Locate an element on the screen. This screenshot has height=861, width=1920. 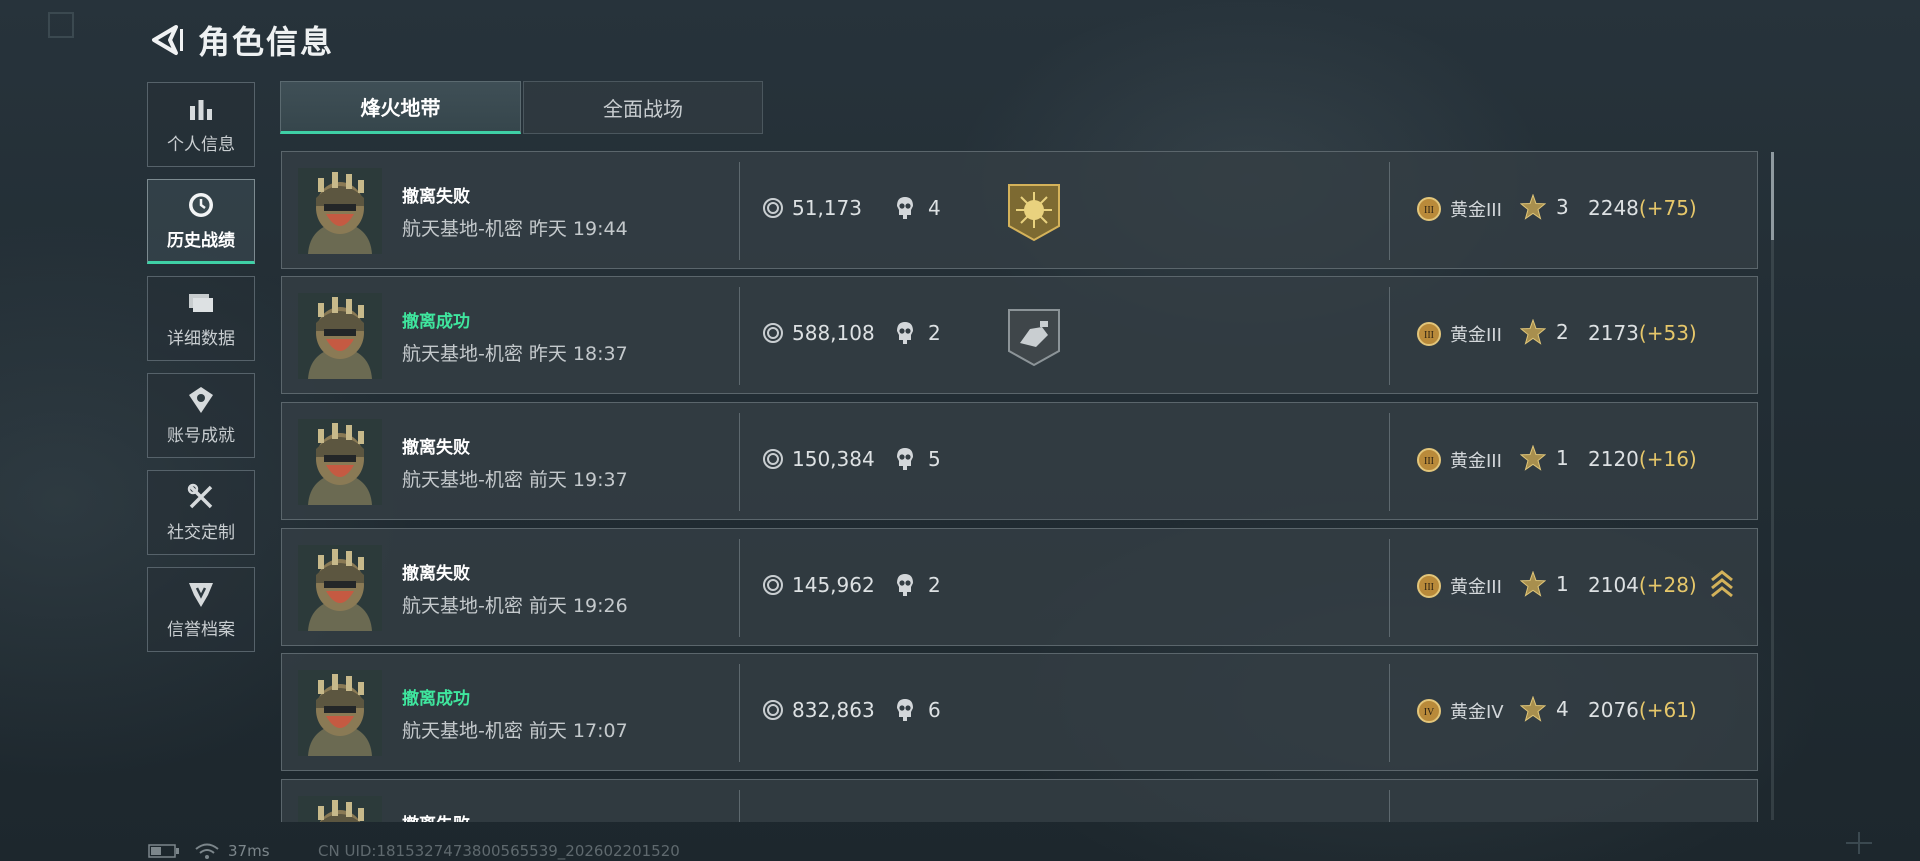
sidebar-item-label: 社交定制 is located at coordinates (201, 533).